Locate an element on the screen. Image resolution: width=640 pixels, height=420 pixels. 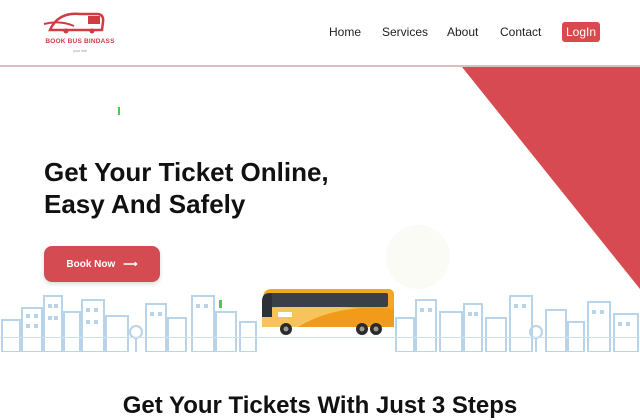
headline-line-2: Easy And Safely is located at coordinates (145, 204).